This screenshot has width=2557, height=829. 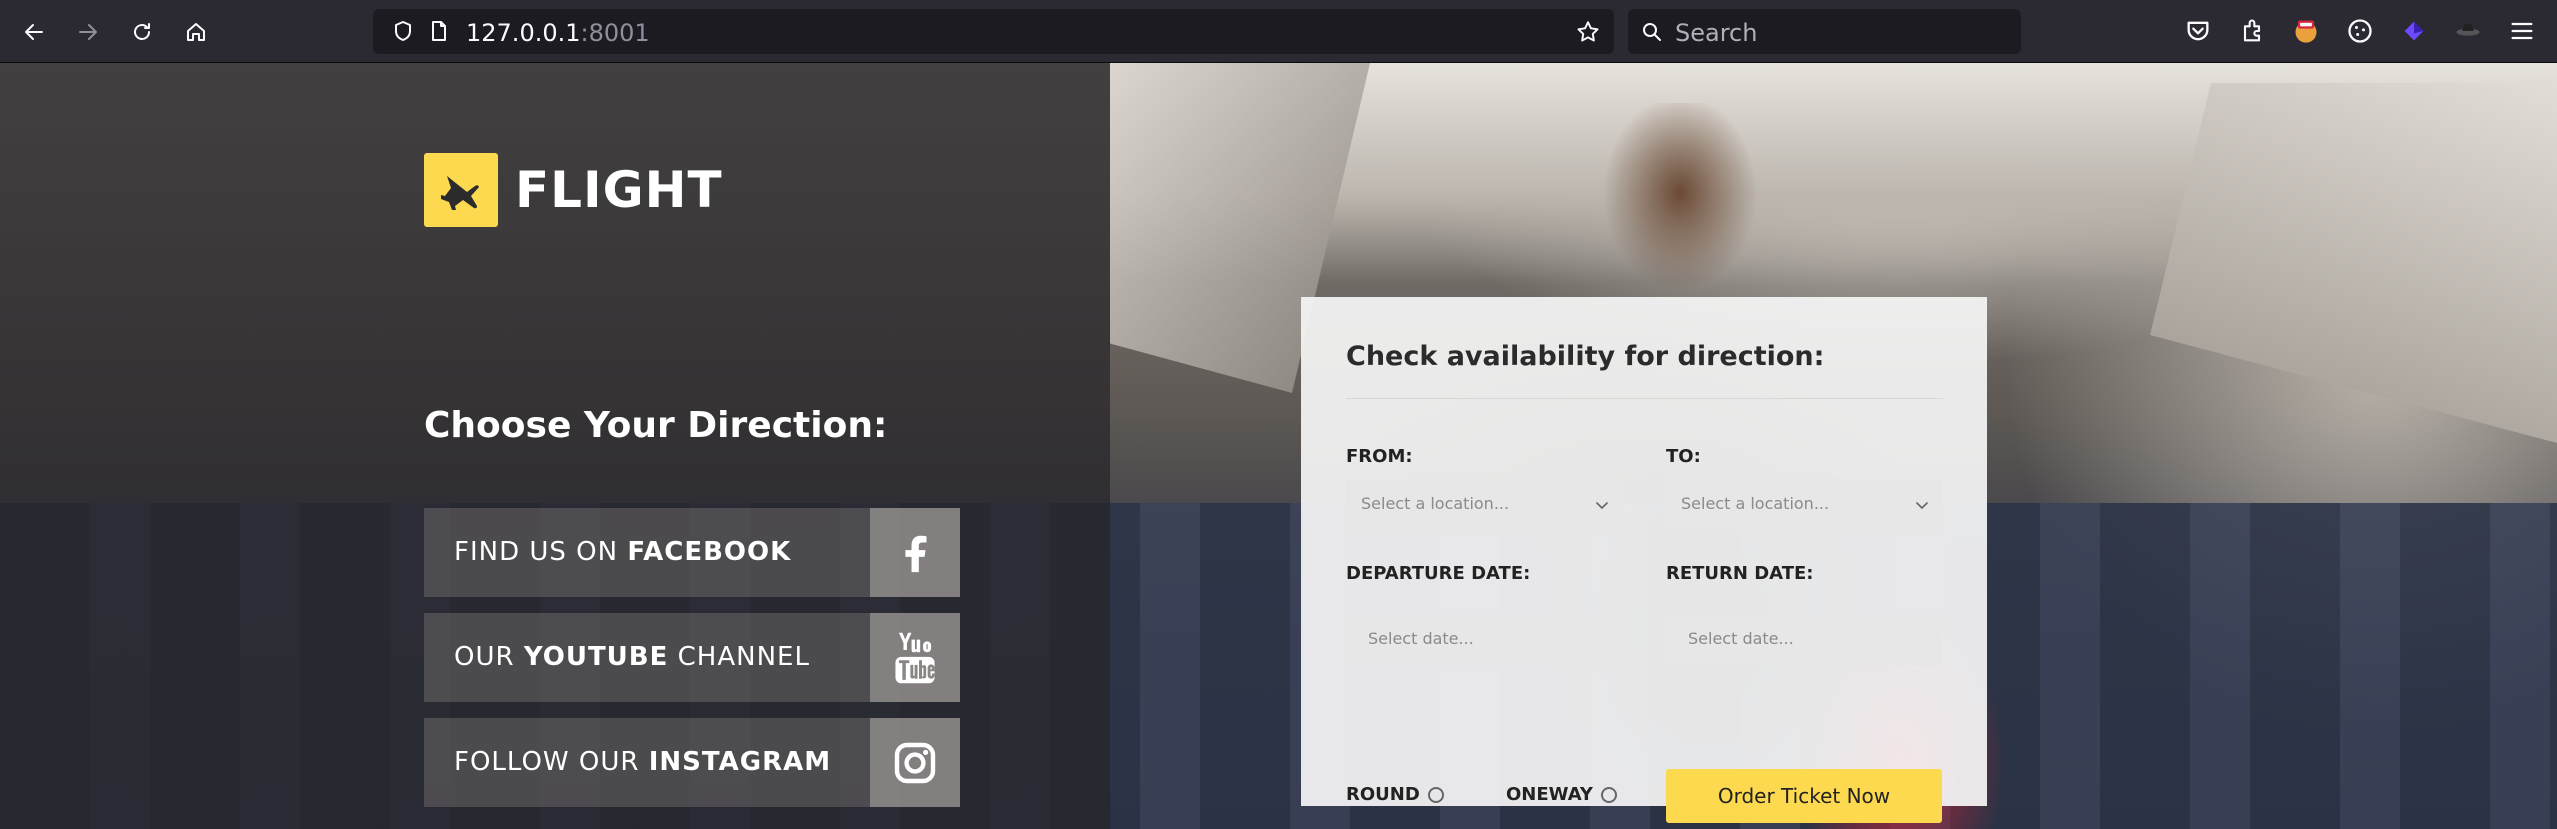 What do you see at coordinates (34, 32) in the screenshot?
I see `back-icon` at bounding box center [34, 32].